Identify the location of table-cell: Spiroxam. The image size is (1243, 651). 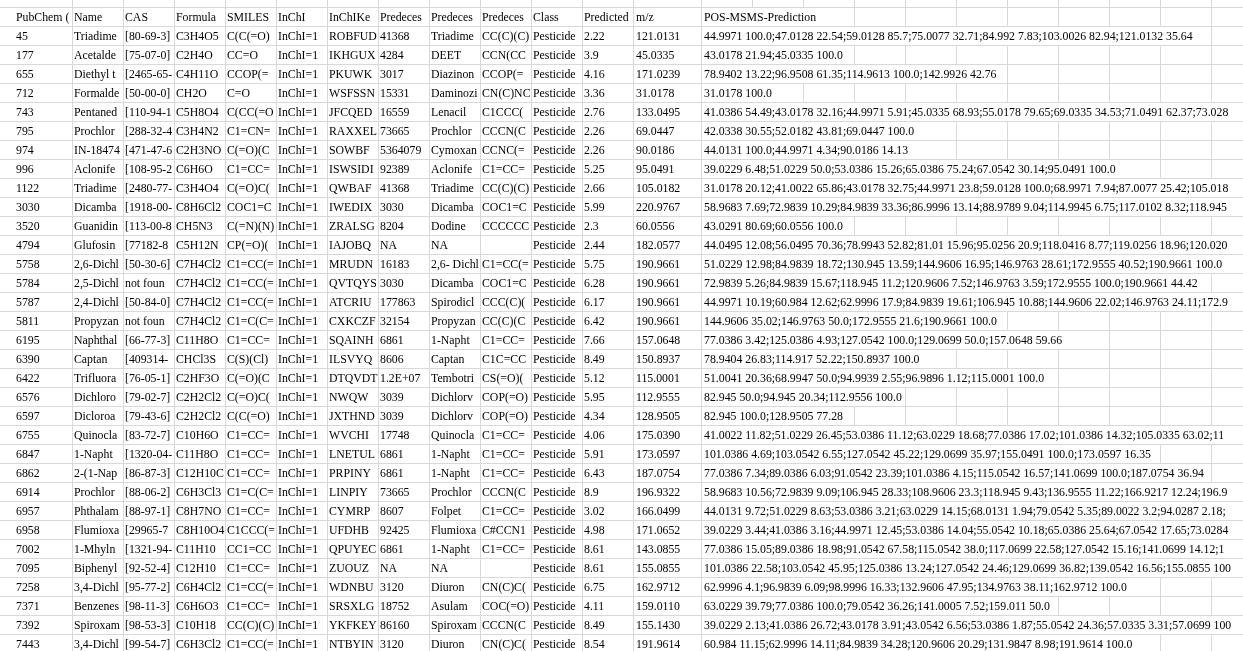
(98, 625).